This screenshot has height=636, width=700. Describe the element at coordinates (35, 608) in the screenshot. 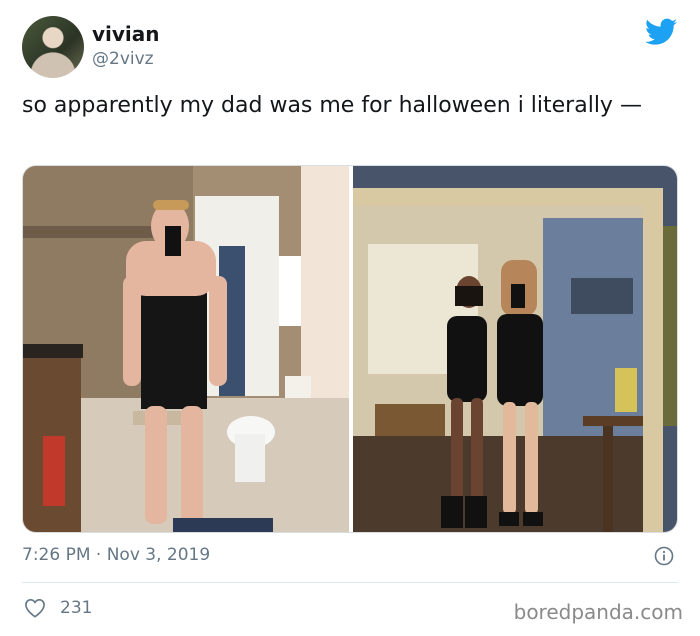

I see `heart-icon` at that location.